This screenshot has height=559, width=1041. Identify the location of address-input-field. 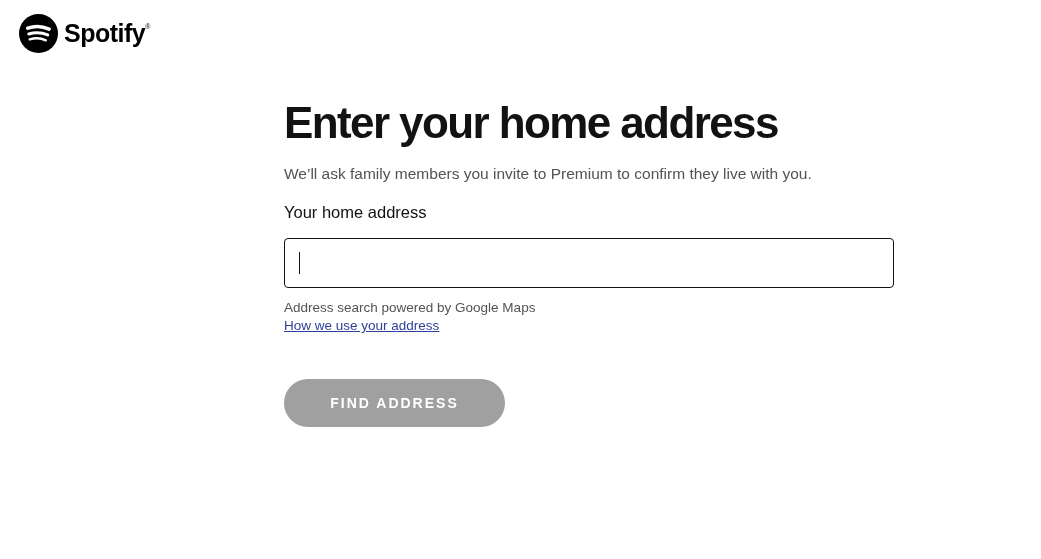
(589, 263).